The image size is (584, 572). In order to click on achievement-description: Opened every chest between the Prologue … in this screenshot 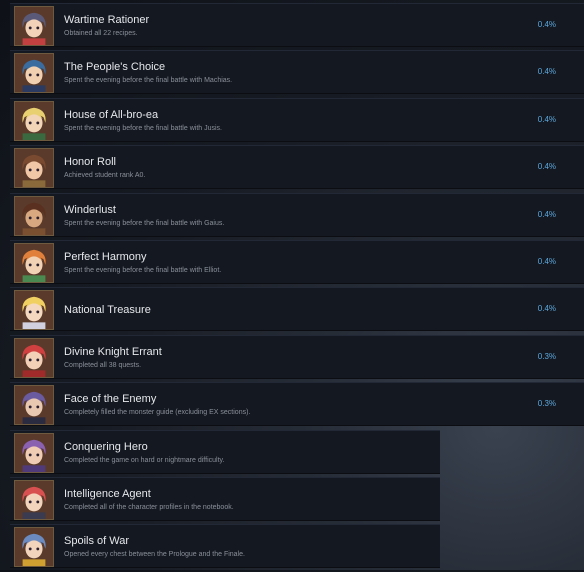, I will do `click(154, 555)`.